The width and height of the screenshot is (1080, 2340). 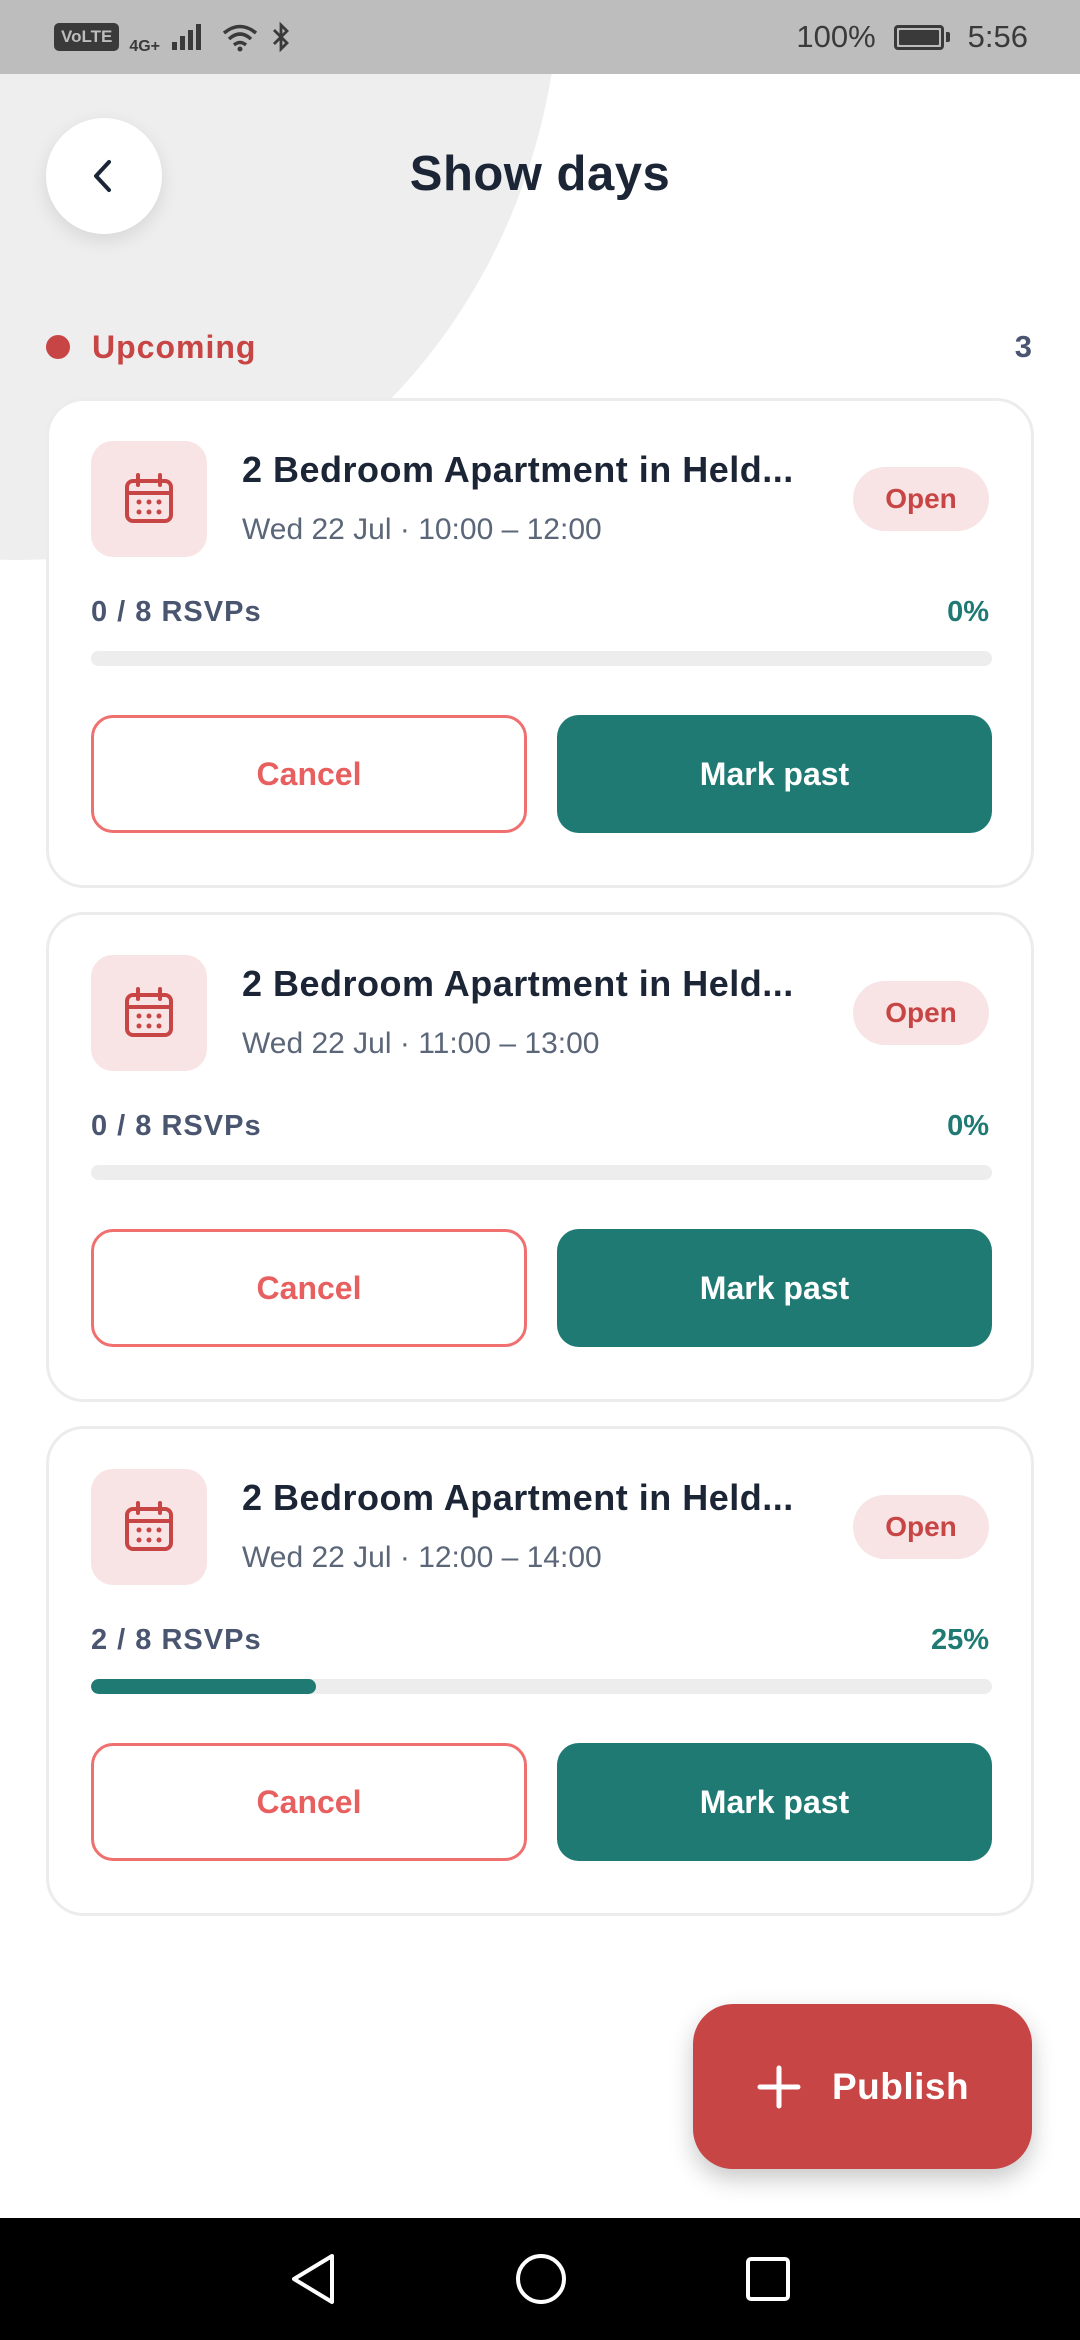 I want to click on rsvp-count: 2 / 8 RSVPs, so click(x=176, y=1640).